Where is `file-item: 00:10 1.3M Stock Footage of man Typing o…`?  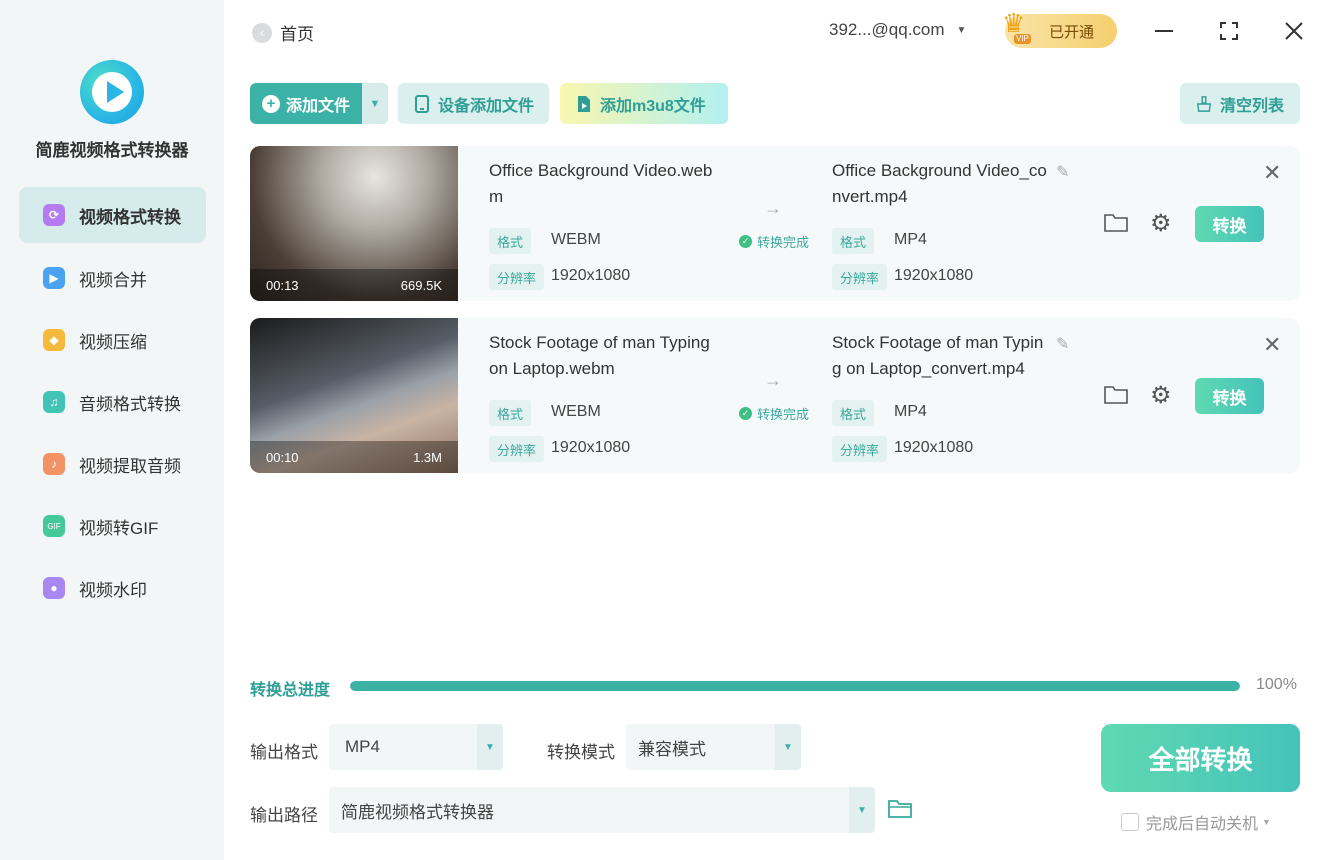
file-item: 00:10 1.3M Stock Footage of man Typing o… is located at coordinates (775, 395).